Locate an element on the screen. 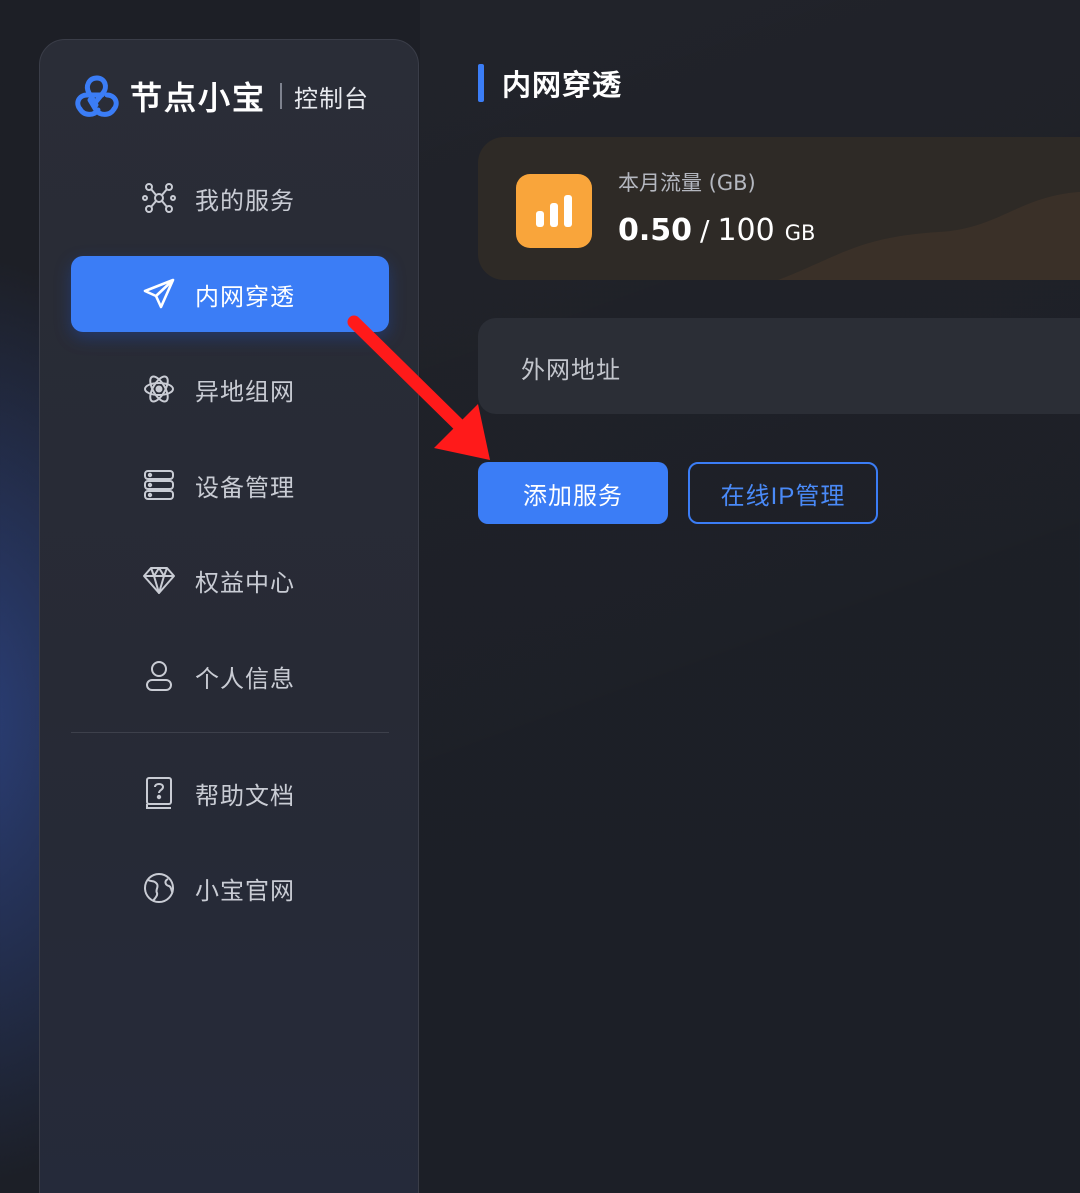 The height and width of the screenshot is (1193, 1080). tri-loop-logo-icon is located at coordinates (98, 96).